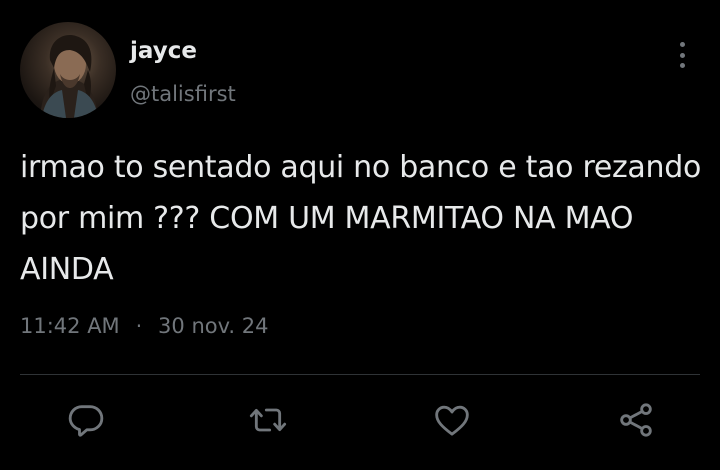 This screenshot has width=720, height=470. I want to click on more-options-icon, so click(682, 55).